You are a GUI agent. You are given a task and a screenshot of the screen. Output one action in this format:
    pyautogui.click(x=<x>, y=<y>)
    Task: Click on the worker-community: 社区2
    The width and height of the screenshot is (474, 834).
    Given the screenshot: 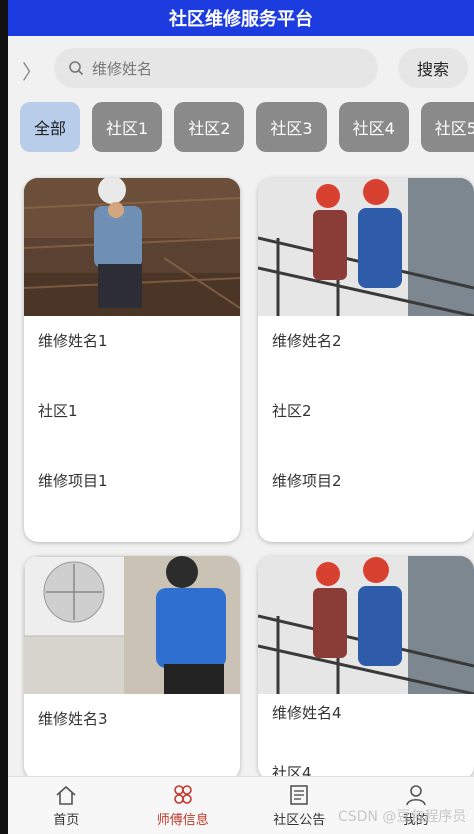 What is the action you would take?
    pyautogui.click(x=292, y=411)
    